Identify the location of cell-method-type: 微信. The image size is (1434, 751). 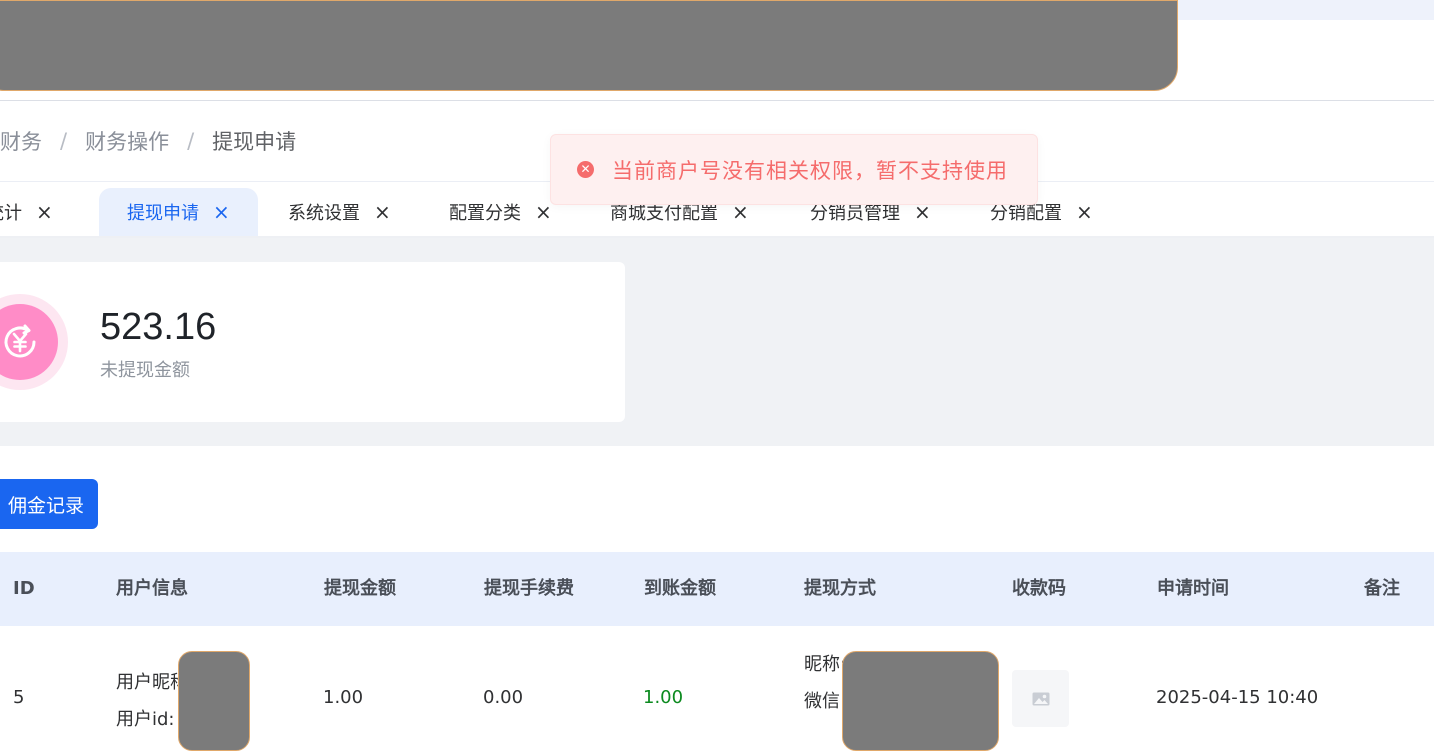
(822, 701).